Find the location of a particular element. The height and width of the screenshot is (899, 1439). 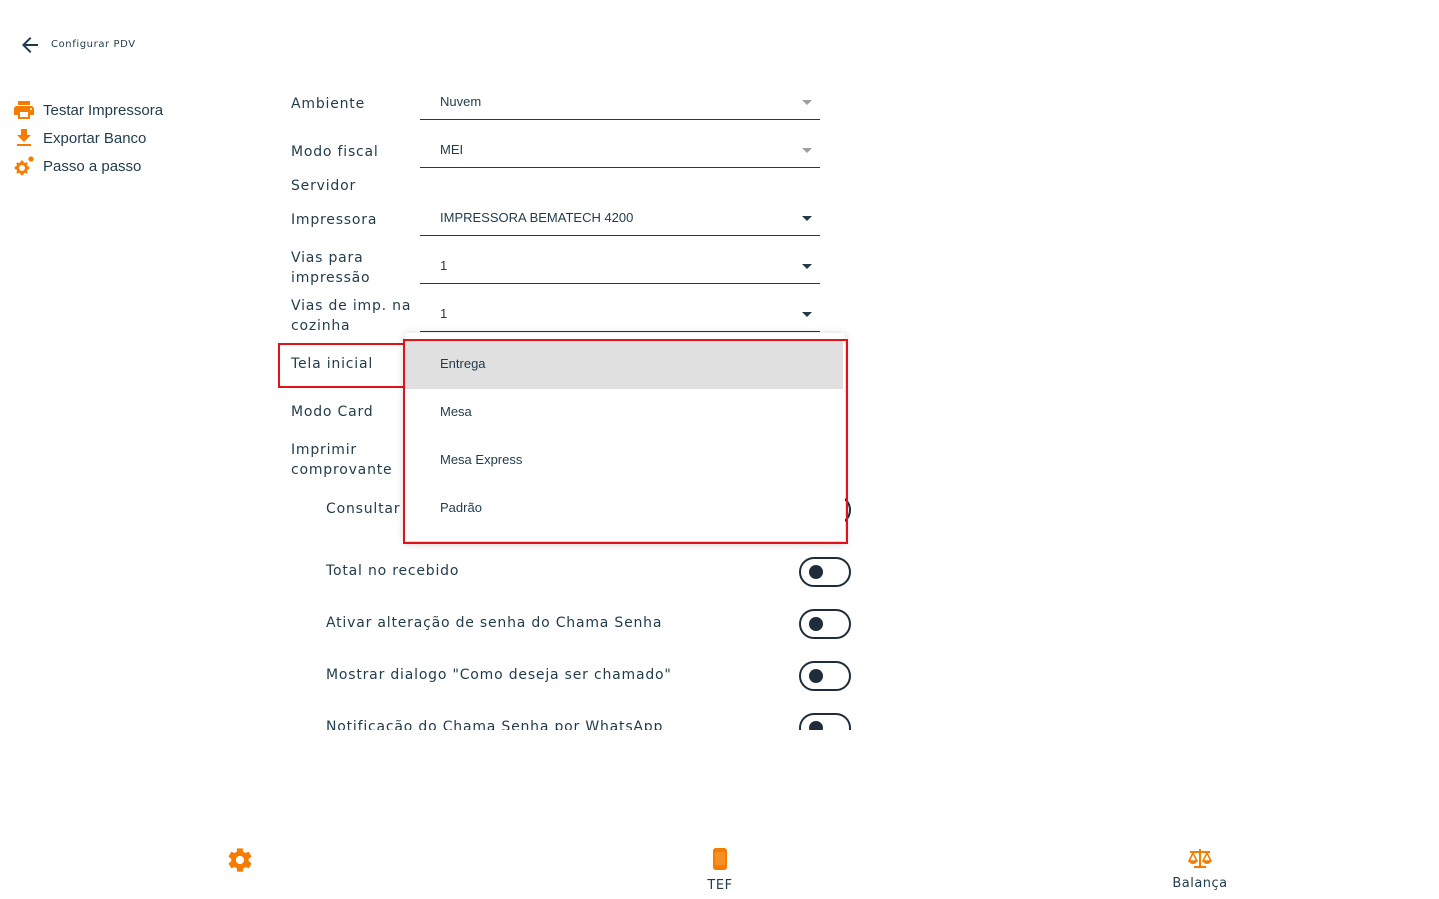

nav-balanca: Balança is located at coordinates (1200, 868).